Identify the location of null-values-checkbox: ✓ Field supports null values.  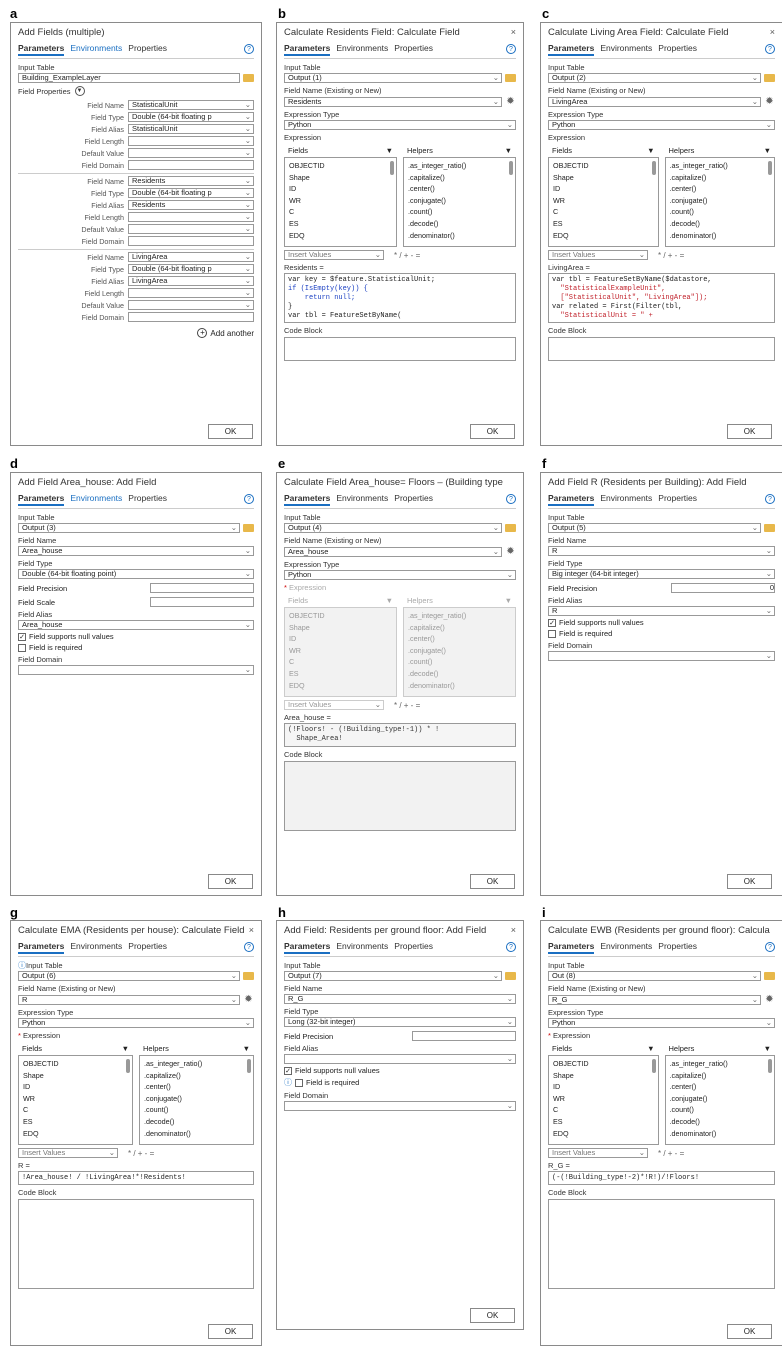
(661, 622).